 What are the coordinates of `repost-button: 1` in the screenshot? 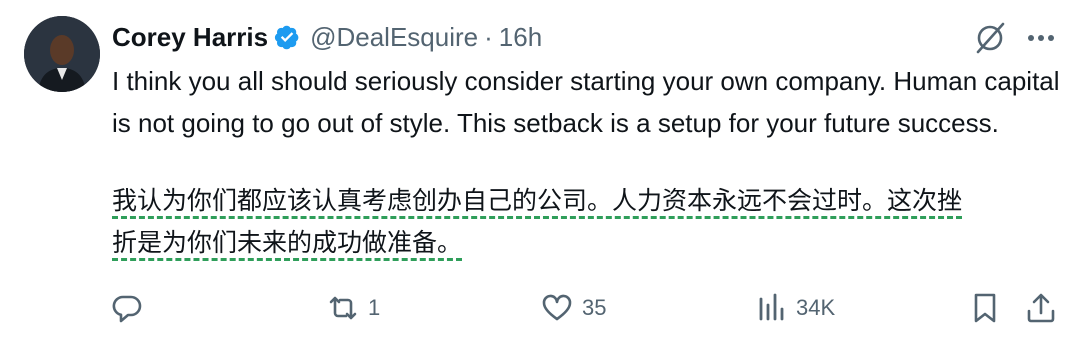 It's located at (353, 308).